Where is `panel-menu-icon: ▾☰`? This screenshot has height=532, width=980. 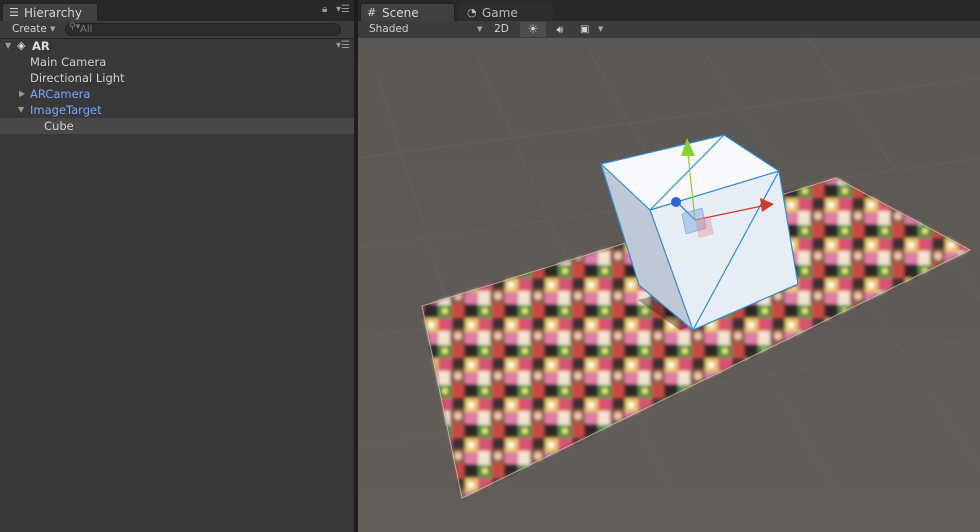
panel-menu-icon: ▾☰ is located at coordinates (343, 9).